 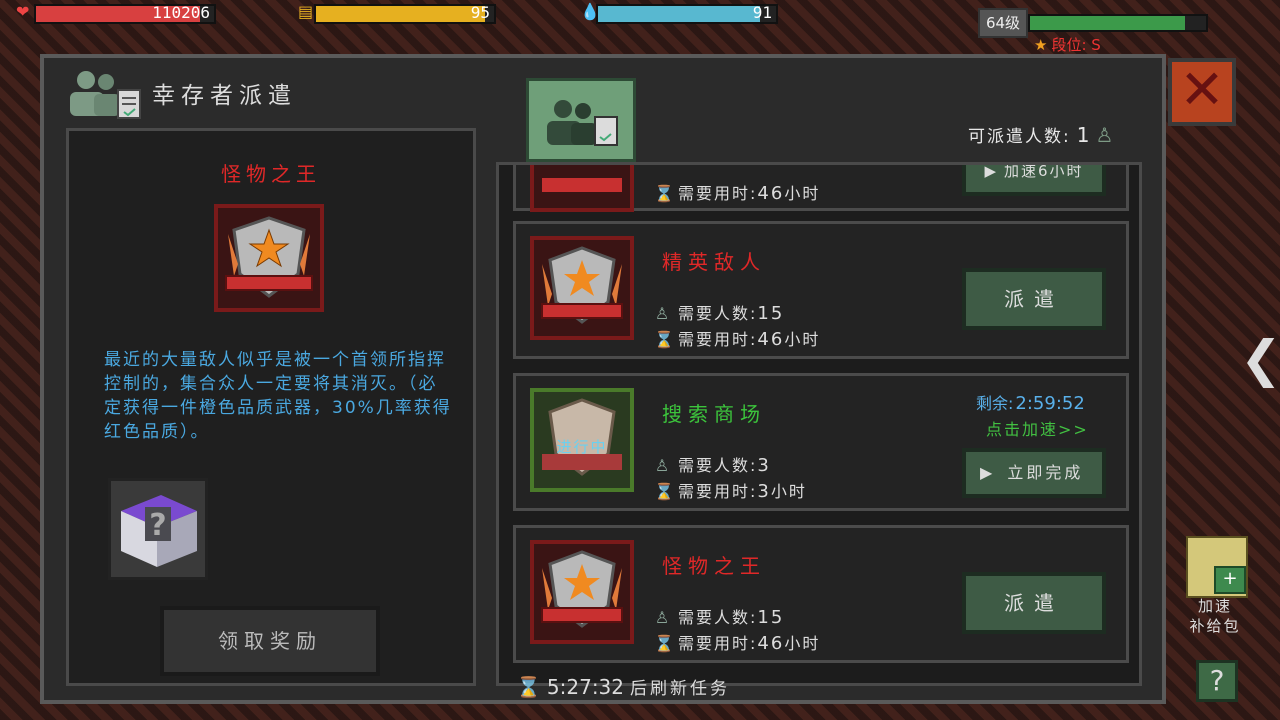 I want to click on health-bar: 110206, so click(x=125, y=13).